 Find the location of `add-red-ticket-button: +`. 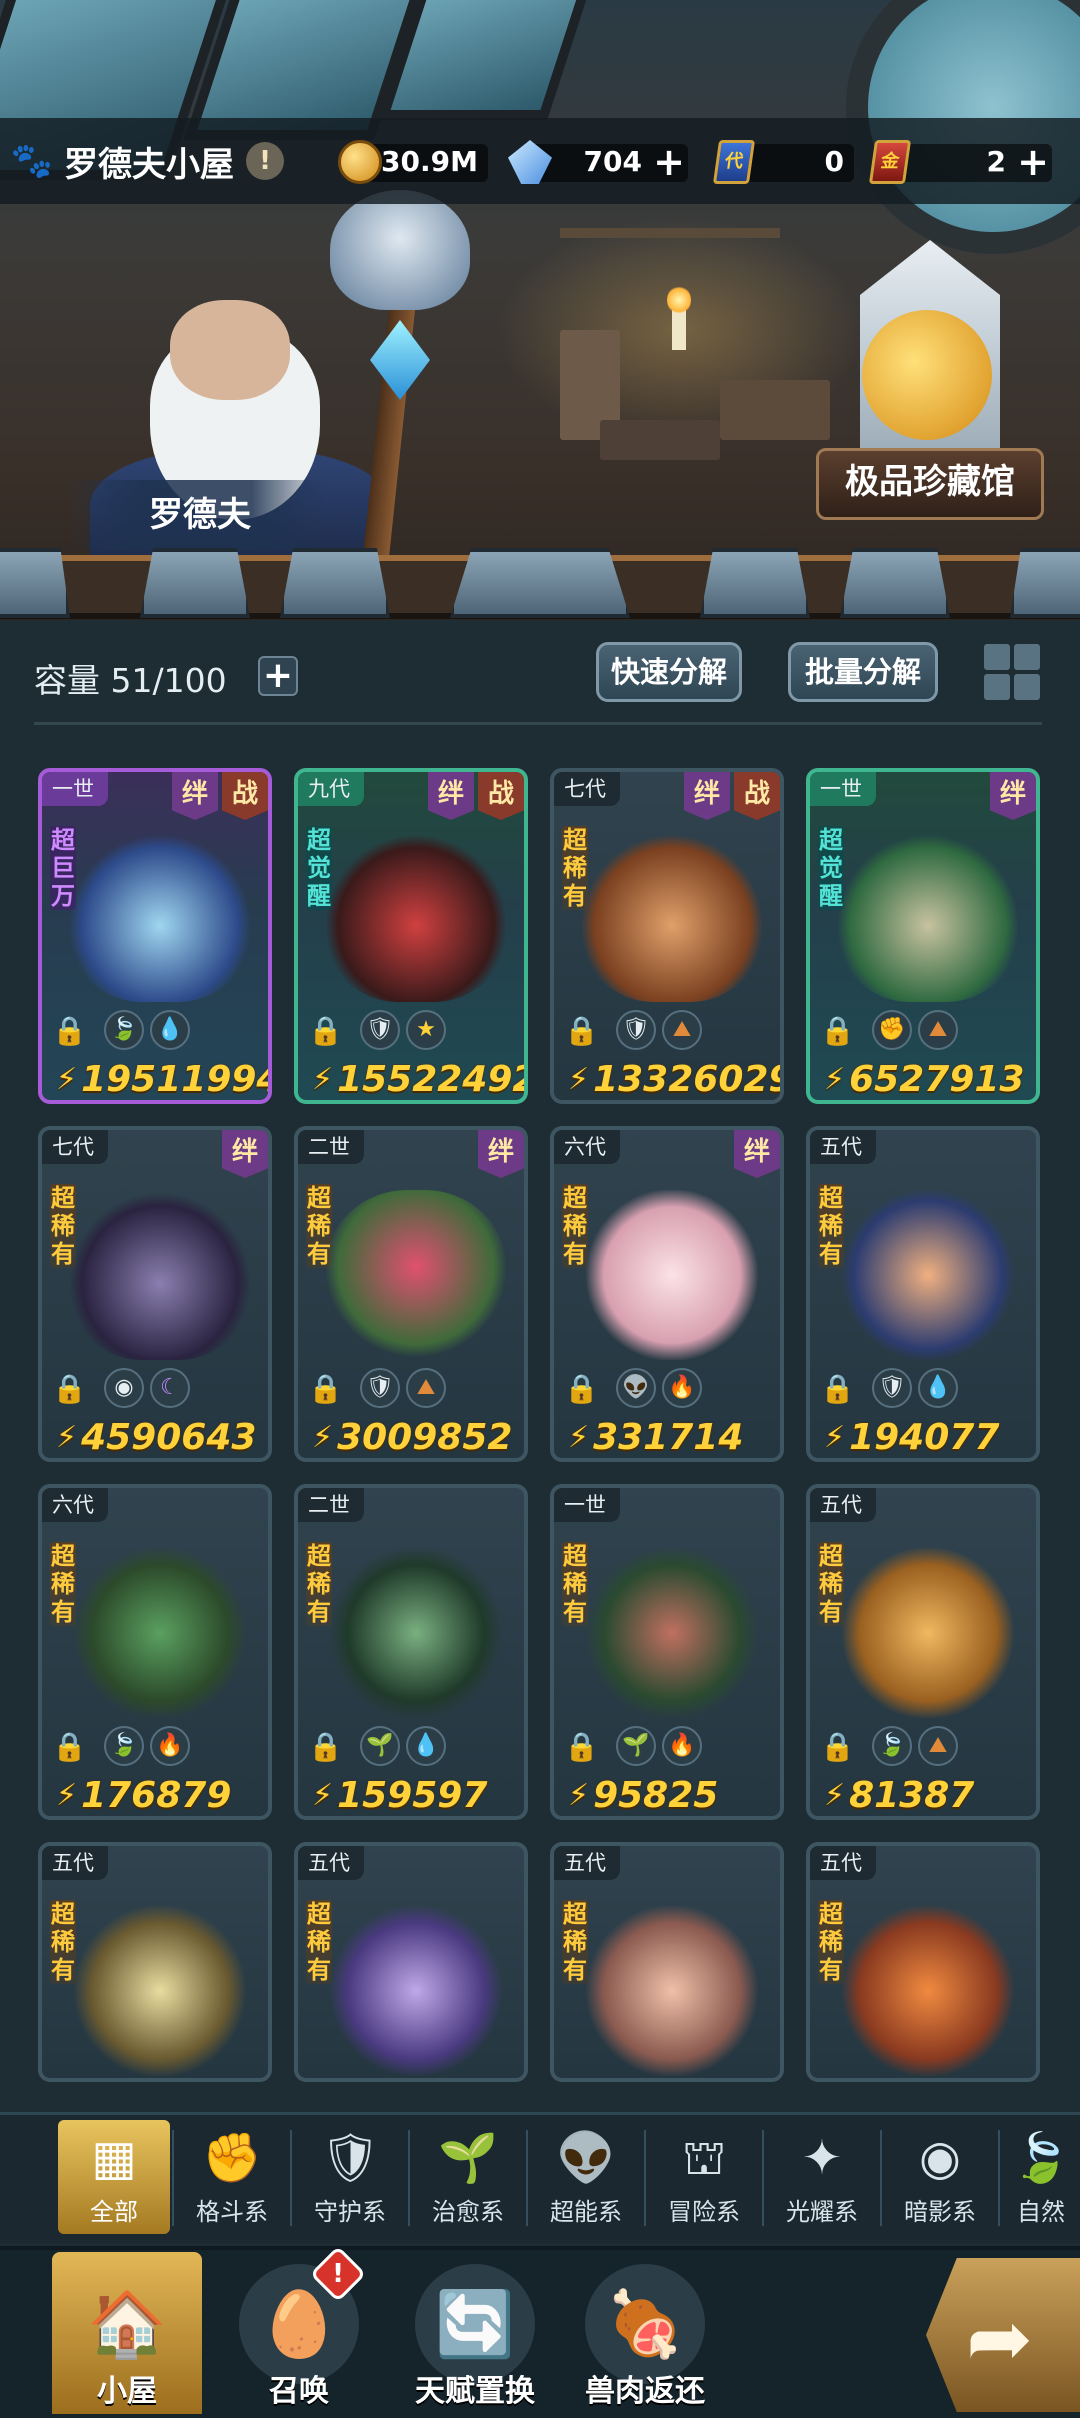

add-red-ticket-button: + is located at coordinates (1033, 162).